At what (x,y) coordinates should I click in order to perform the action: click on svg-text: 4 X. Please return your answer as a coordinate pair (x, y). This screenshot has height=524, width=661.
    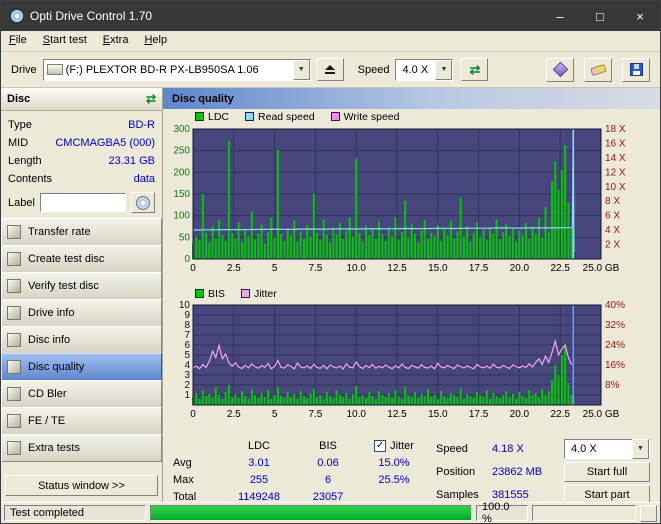
    Looking at the image, I should click on (612, 230).